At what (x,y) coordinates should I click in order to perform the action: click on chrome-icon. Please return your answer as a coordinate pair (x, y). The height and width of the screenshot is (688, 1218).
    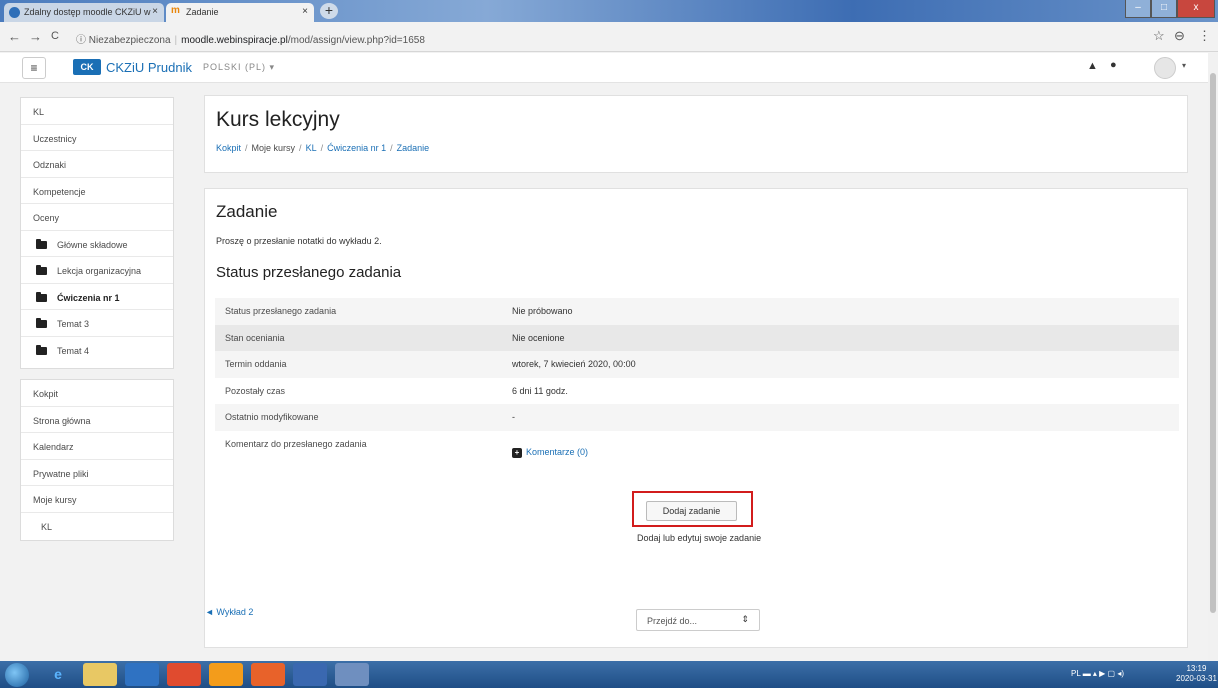
    Looking at the image, I should click on (184, 674).